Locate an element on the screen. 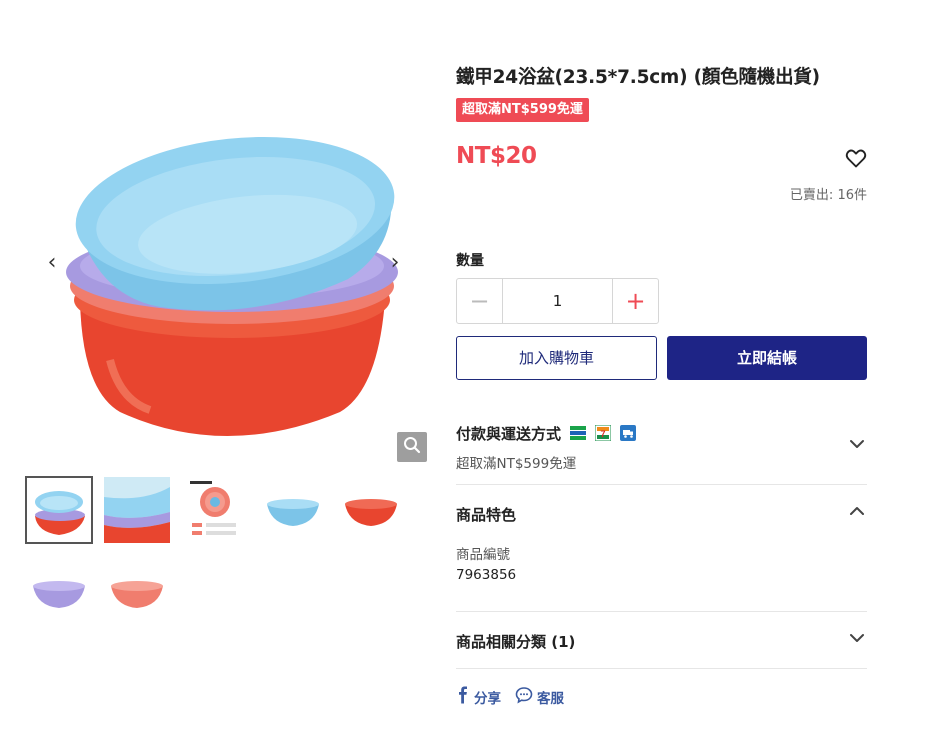 The image size is (943, 733). delivery-truck-icon is located at coordinates (628, 432).